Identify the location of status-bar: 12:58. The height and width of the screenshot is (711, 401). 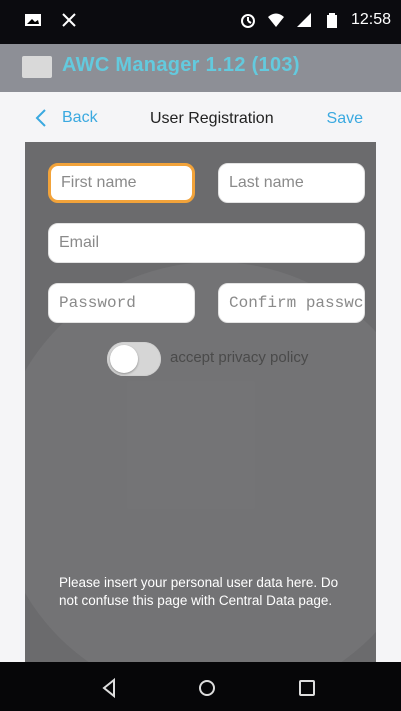
(200, 22).